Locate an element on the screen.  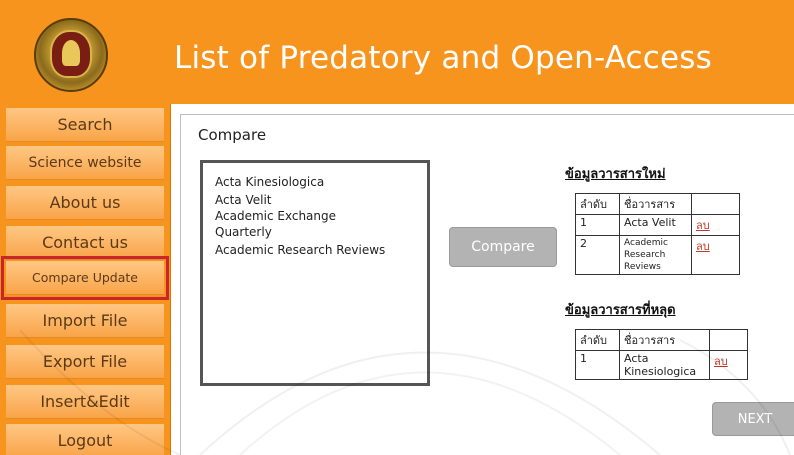
nav-search: Search is located at coordinates (85, 125).